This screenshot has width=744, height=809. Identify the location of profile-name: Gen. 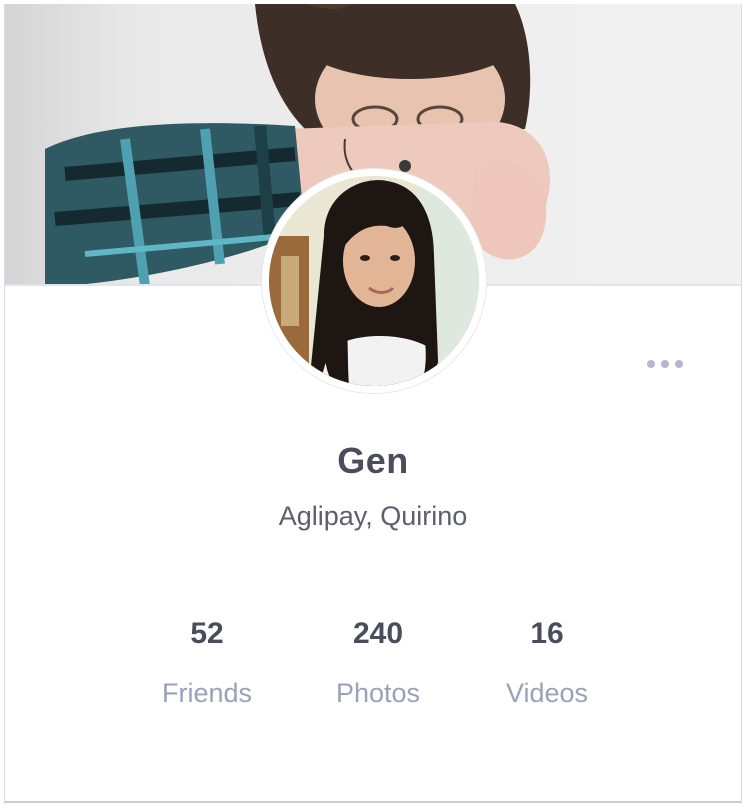
(373, 460).